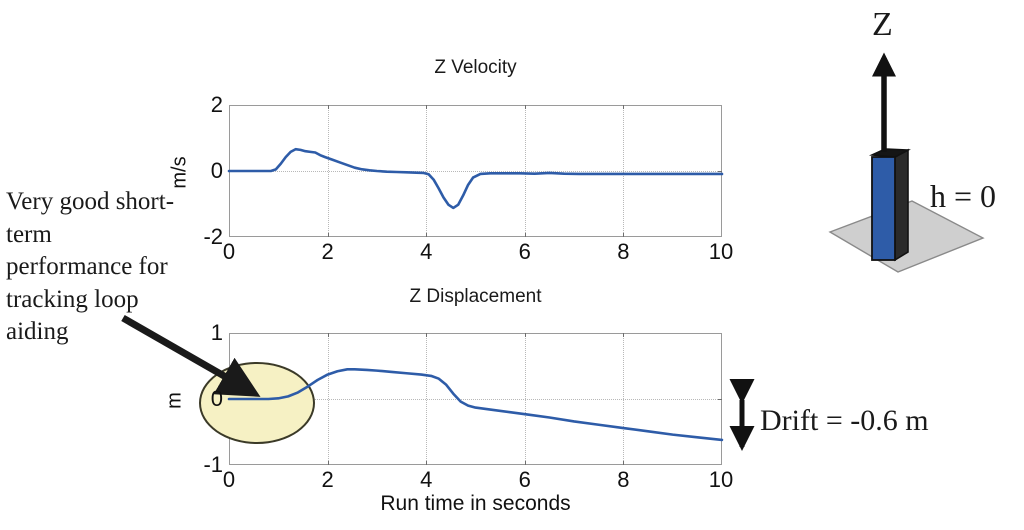  I want to click on xtick-label: 4, so click(426, 479).